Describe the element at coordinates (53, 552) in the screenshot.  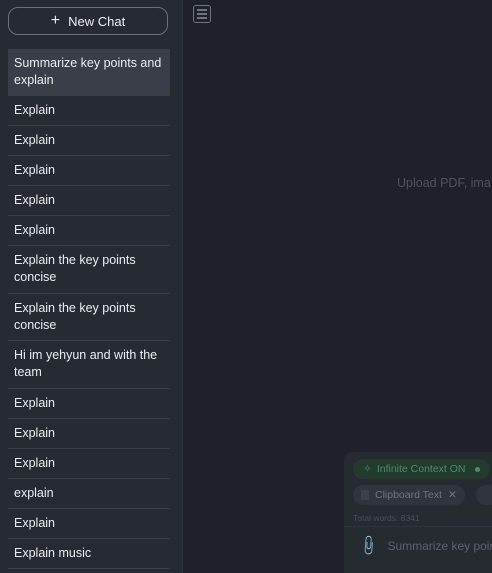
I see `chat-item-label: Explain music` at that location.